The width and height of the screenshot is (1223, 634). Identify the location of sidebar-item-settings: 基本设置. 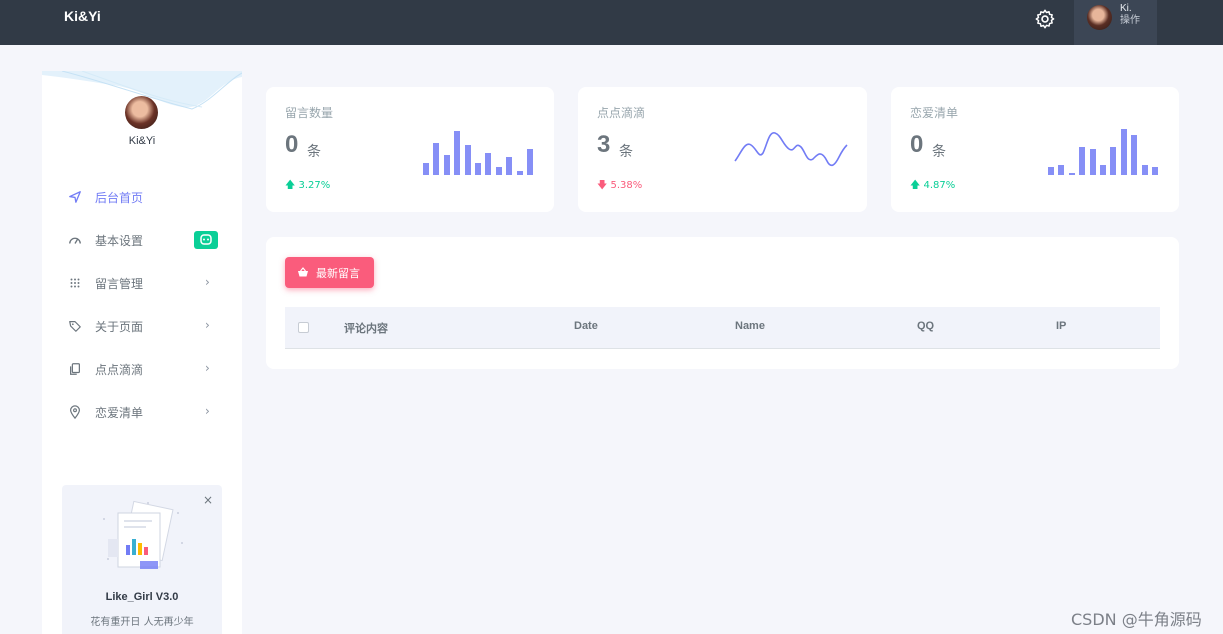
(142, 240).